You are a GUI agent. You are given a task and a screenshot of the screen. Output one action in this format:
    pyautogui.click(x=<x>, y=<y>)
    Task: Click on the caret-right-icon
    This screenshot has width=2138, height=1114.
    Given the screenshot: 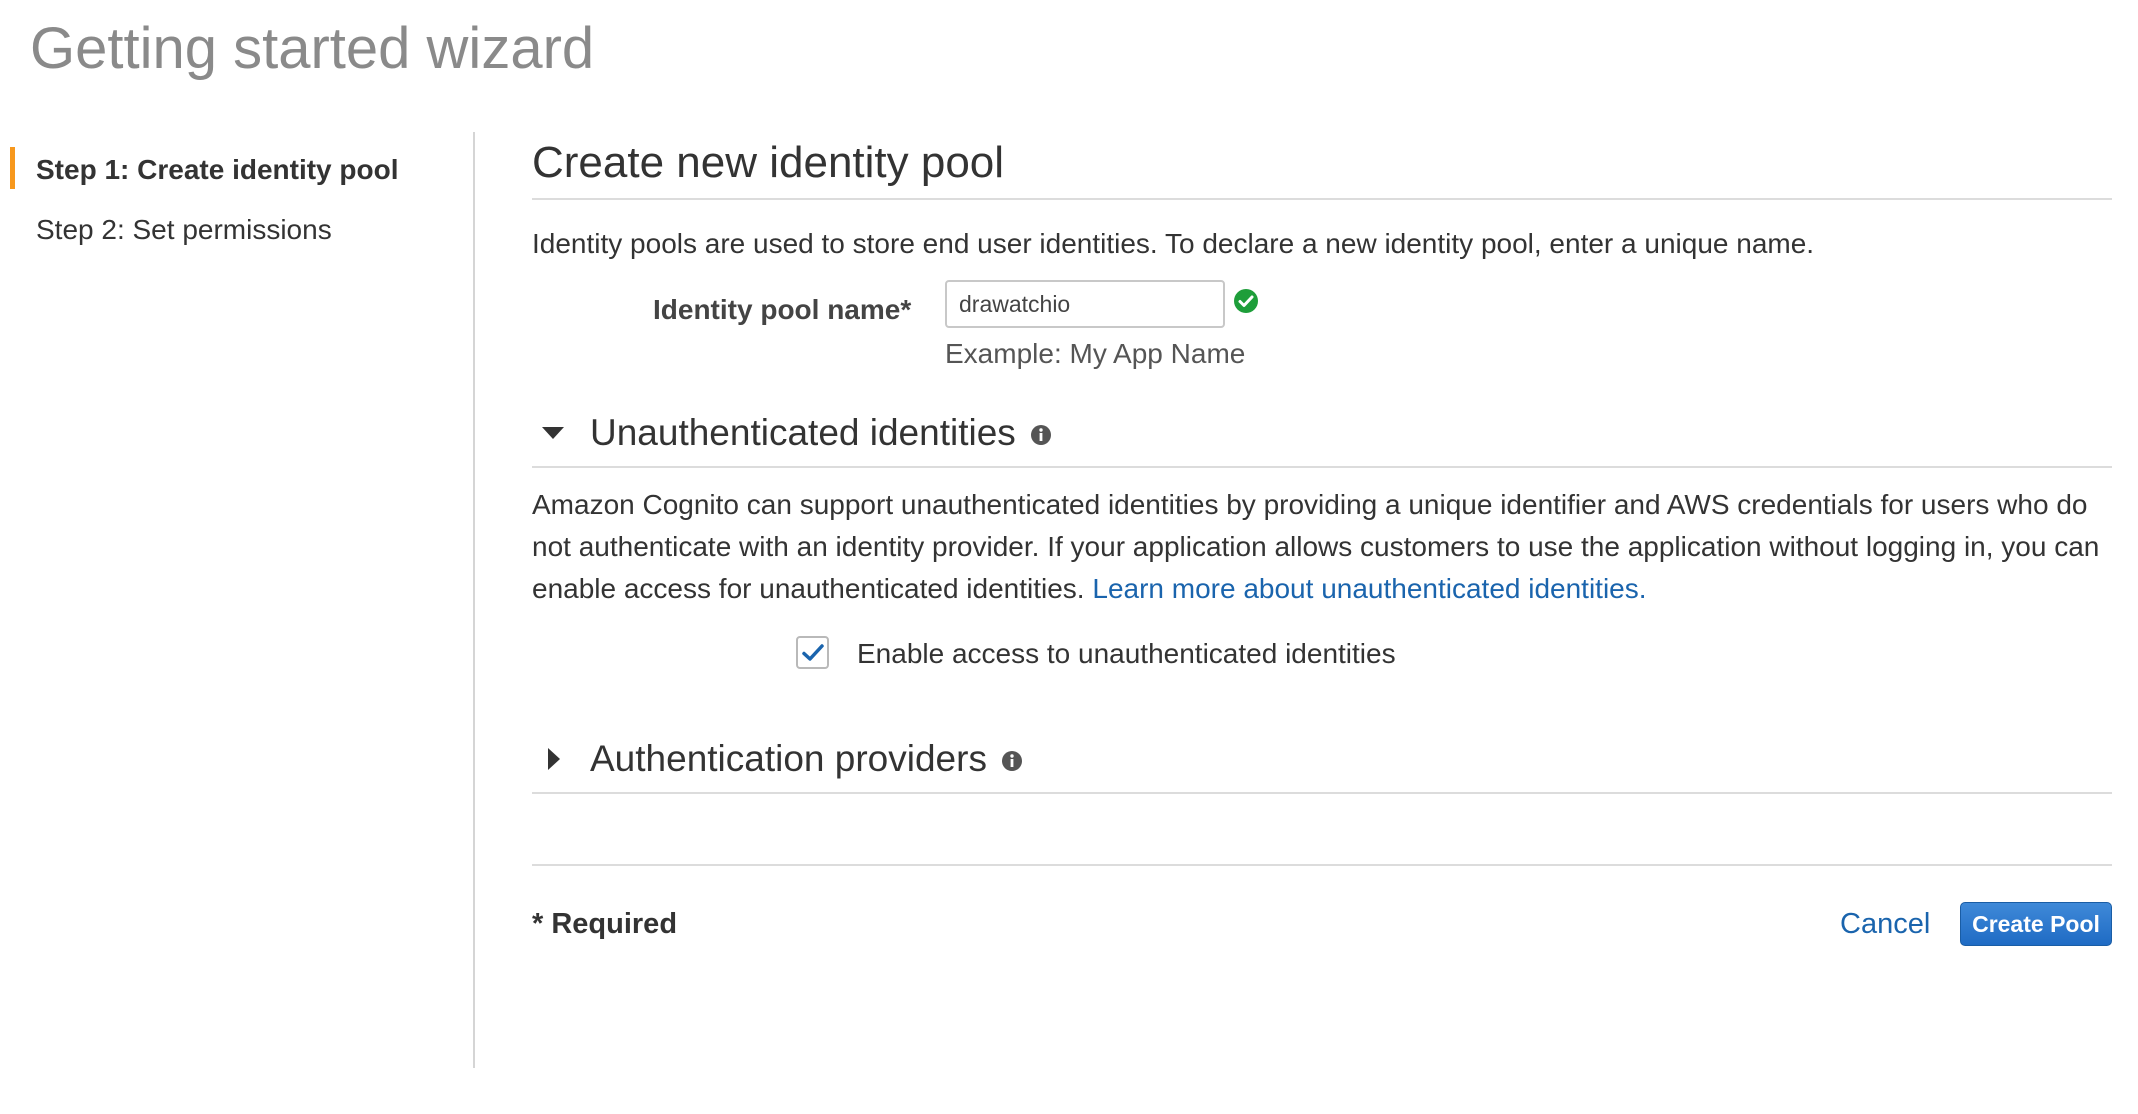 What is the action you would take?
    pyautogui.click(x=554, y=759)
    